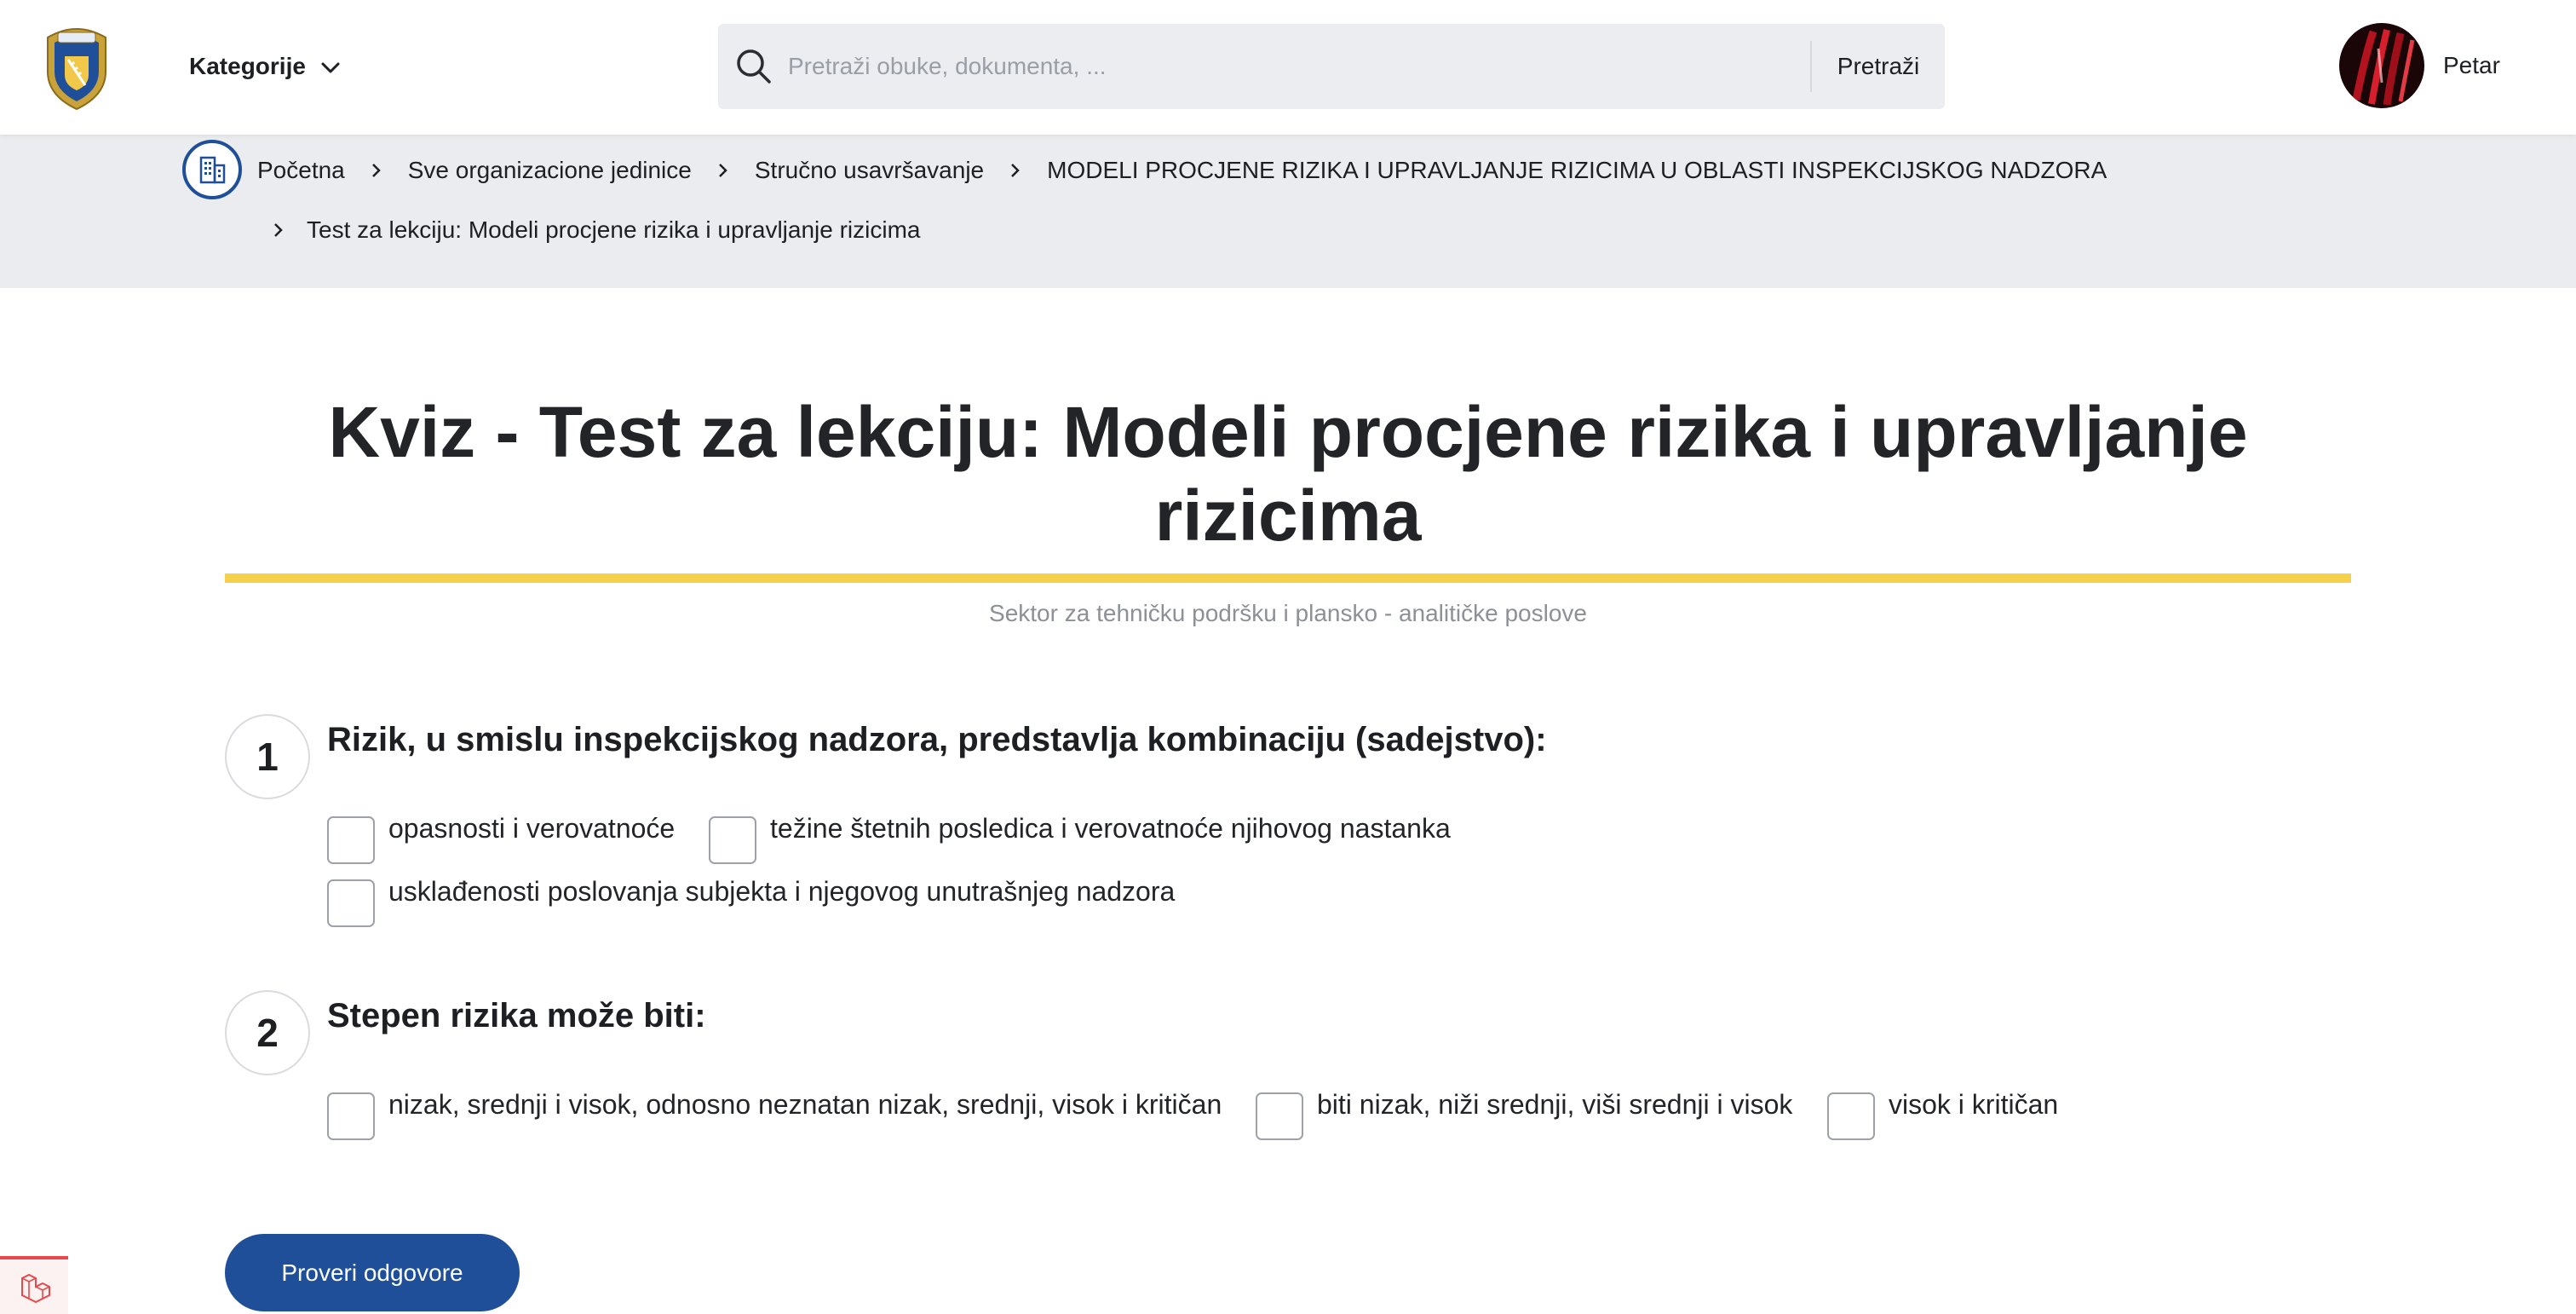  Describe the element at coordinates (267, 757) in the screenshot. I see `question-number: 1` at that location.